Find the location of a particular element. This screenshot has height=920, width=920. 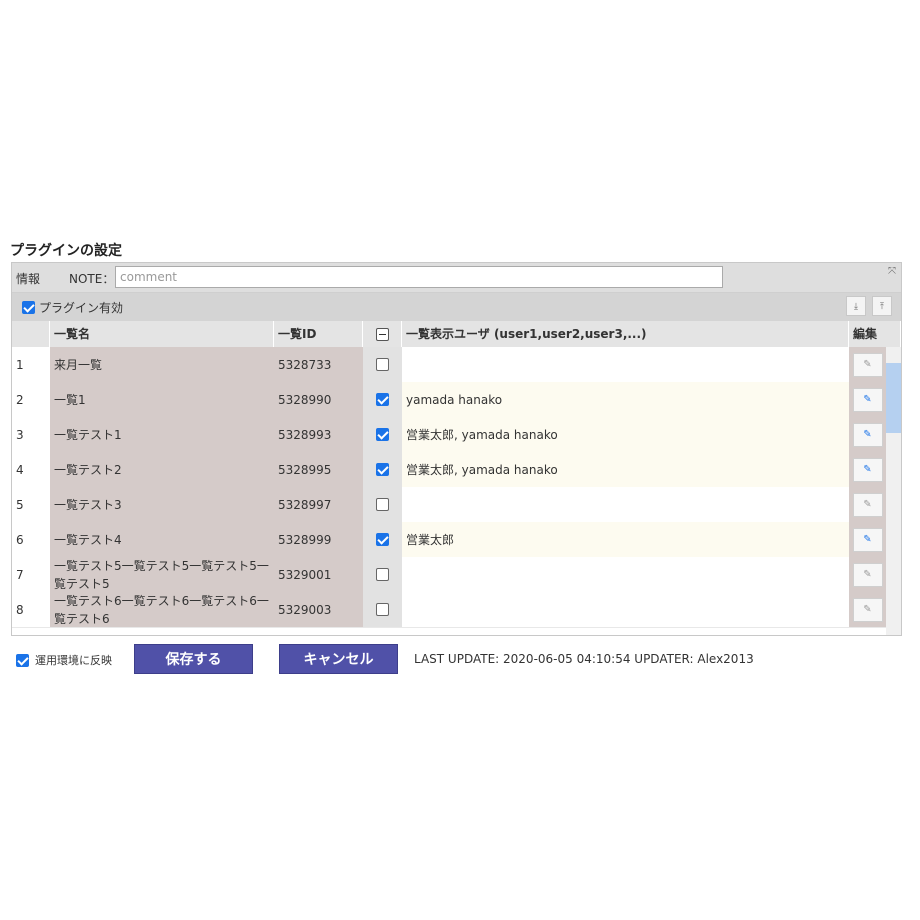

table-row: 7 一覧テスト5一覧テスト5一覧テスト5一覧テスト5 5329001 ✎ is located at coordinates (456, 575).